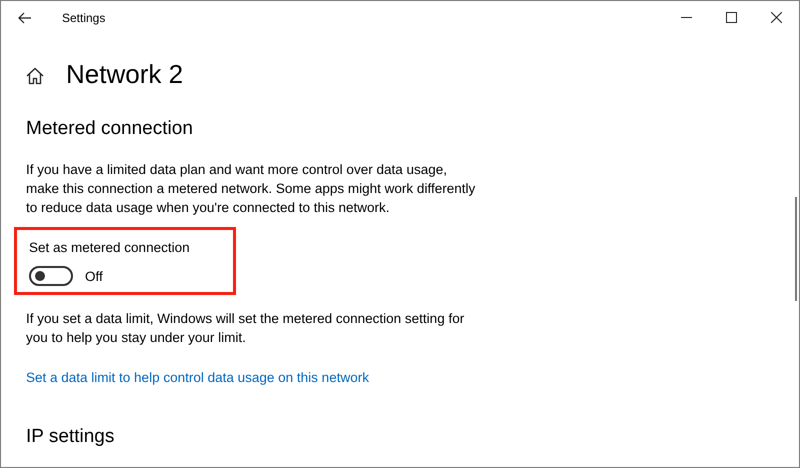  I want to click on window-title: Settings, so click(84, 17).